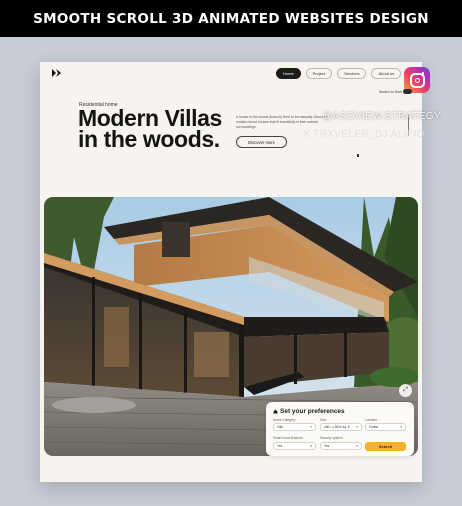 This screenshot has width=462, height=506. I want to click on preferences-title: Set your preferences, so click(312, 411).